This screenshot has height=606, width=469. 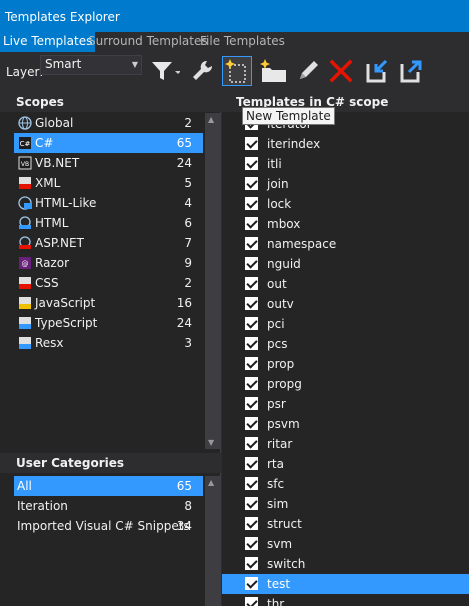 I want to click on settings-button, so click(x=203, y=71).